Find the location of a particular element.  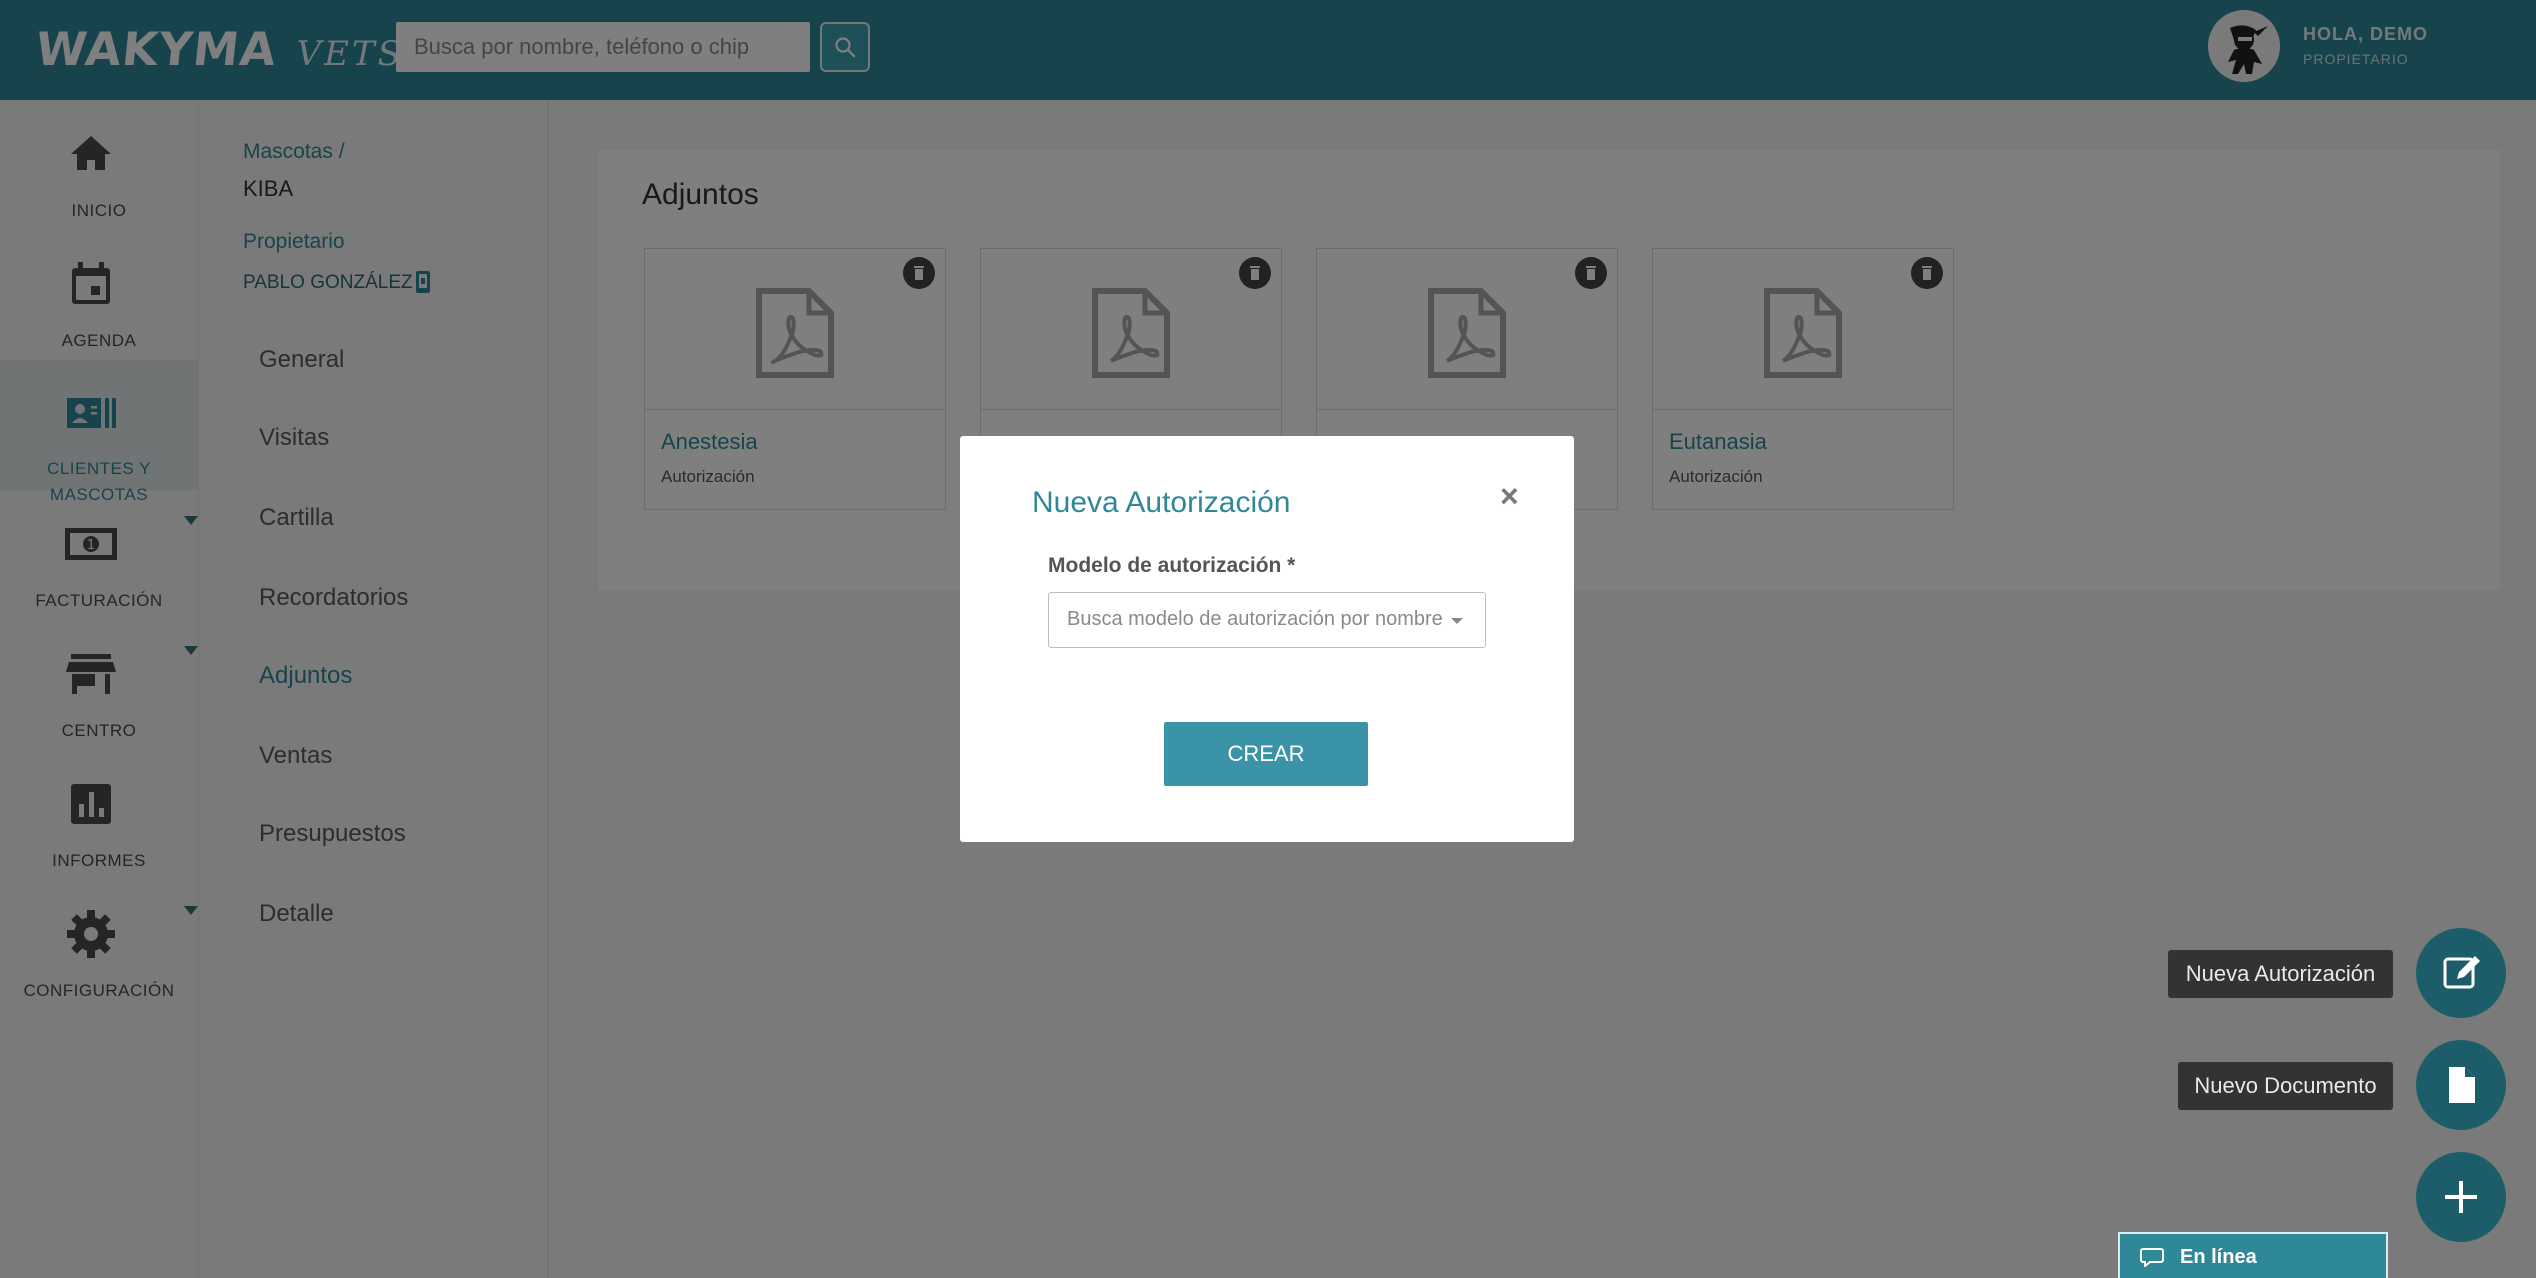

new-authorization-fab is located at coordinates (2461, 973).